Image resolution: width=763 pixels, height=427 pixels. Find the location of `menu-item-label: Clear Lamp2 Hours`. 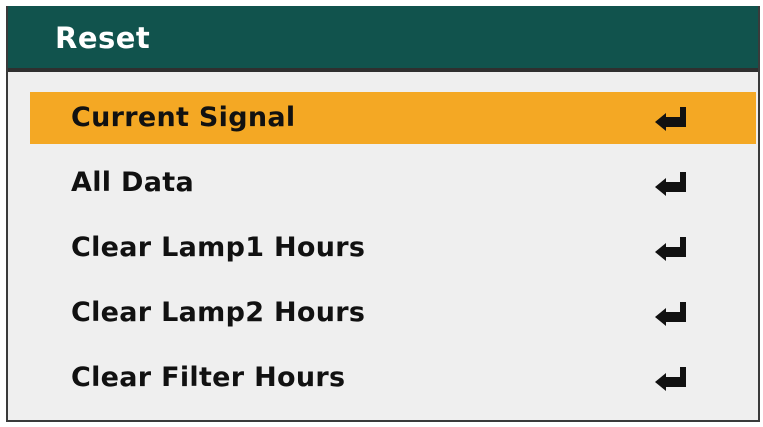

menu-item-label: Clear Lamp2 Hours is located at coordinates (218, 312).